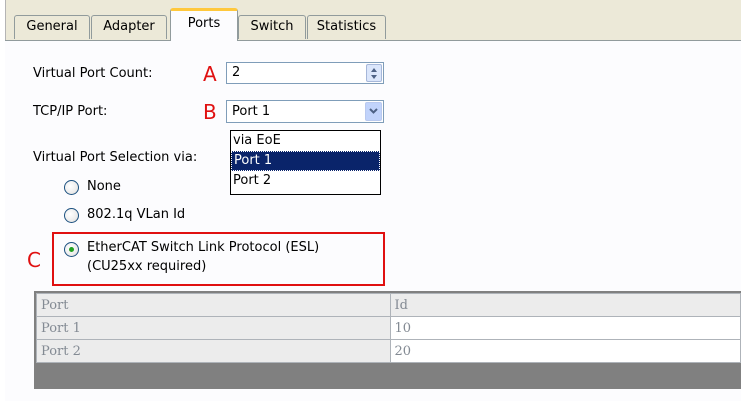 This screenshot has width=741, height=401. I want to click on tab-label: Ports, so click(204, 23).